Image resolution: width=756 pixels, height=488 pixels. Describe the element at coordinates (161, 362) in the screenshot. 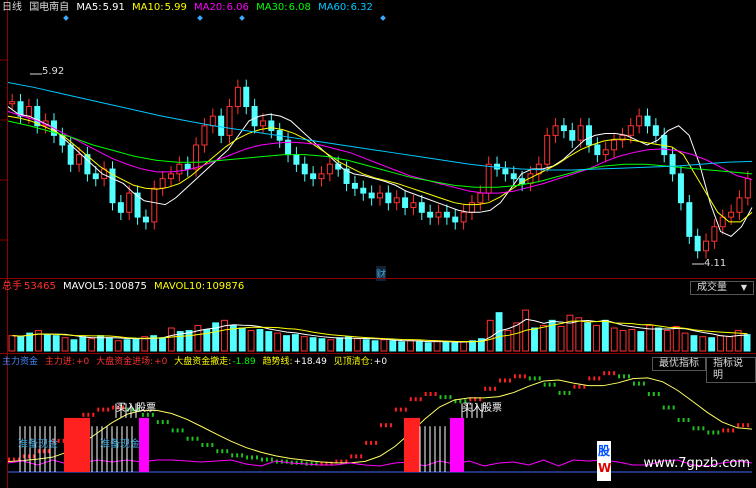

I see `big-in-value: +0` at that location.